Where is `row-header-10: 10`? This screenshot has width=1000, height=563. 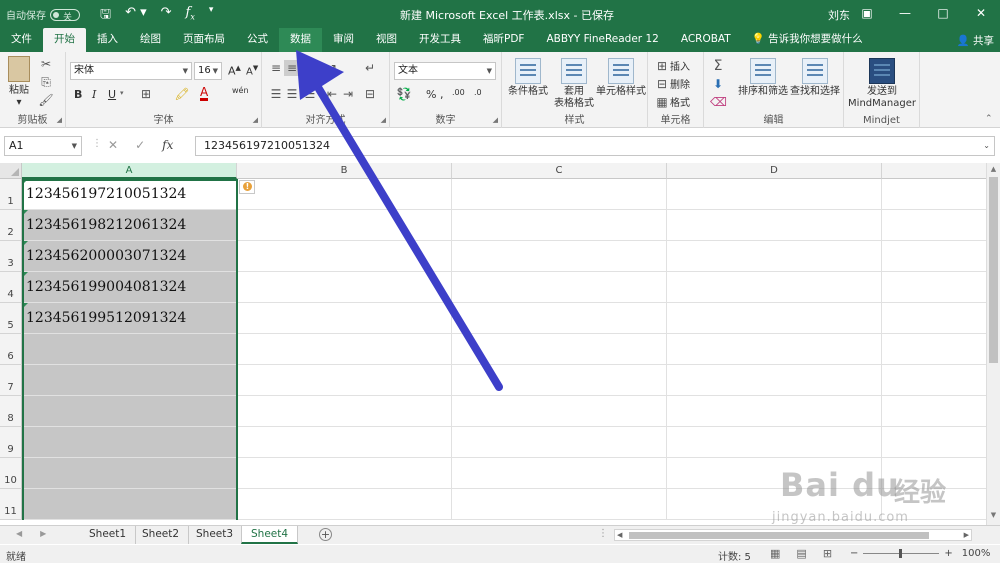 row-header-10: 10 is located at coordinates (11, 473).